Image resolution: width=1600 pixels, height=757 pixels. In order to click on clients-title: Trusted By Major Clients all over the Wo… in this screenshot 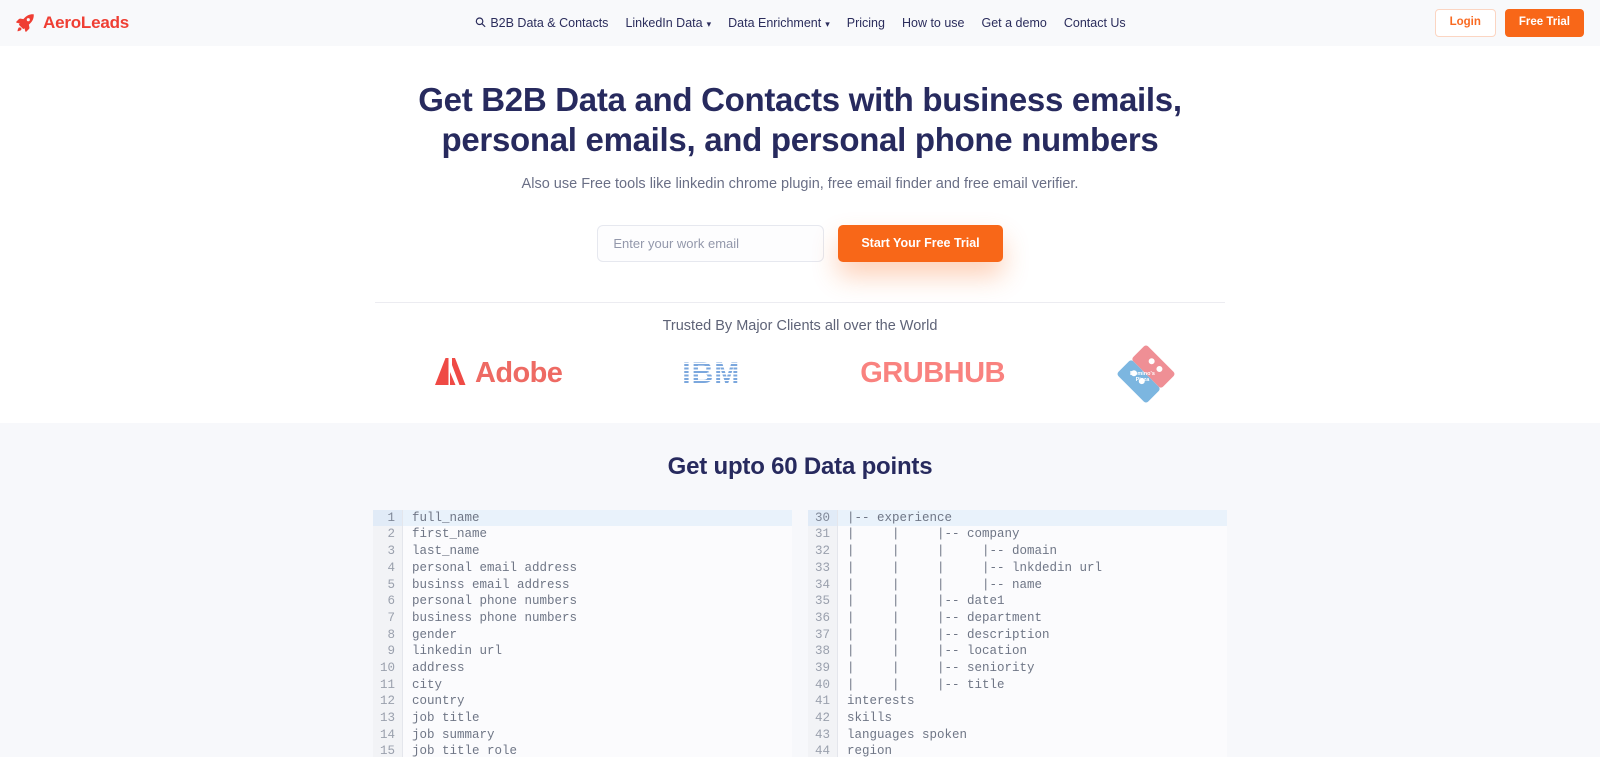, I will do `click(800, 325)`.